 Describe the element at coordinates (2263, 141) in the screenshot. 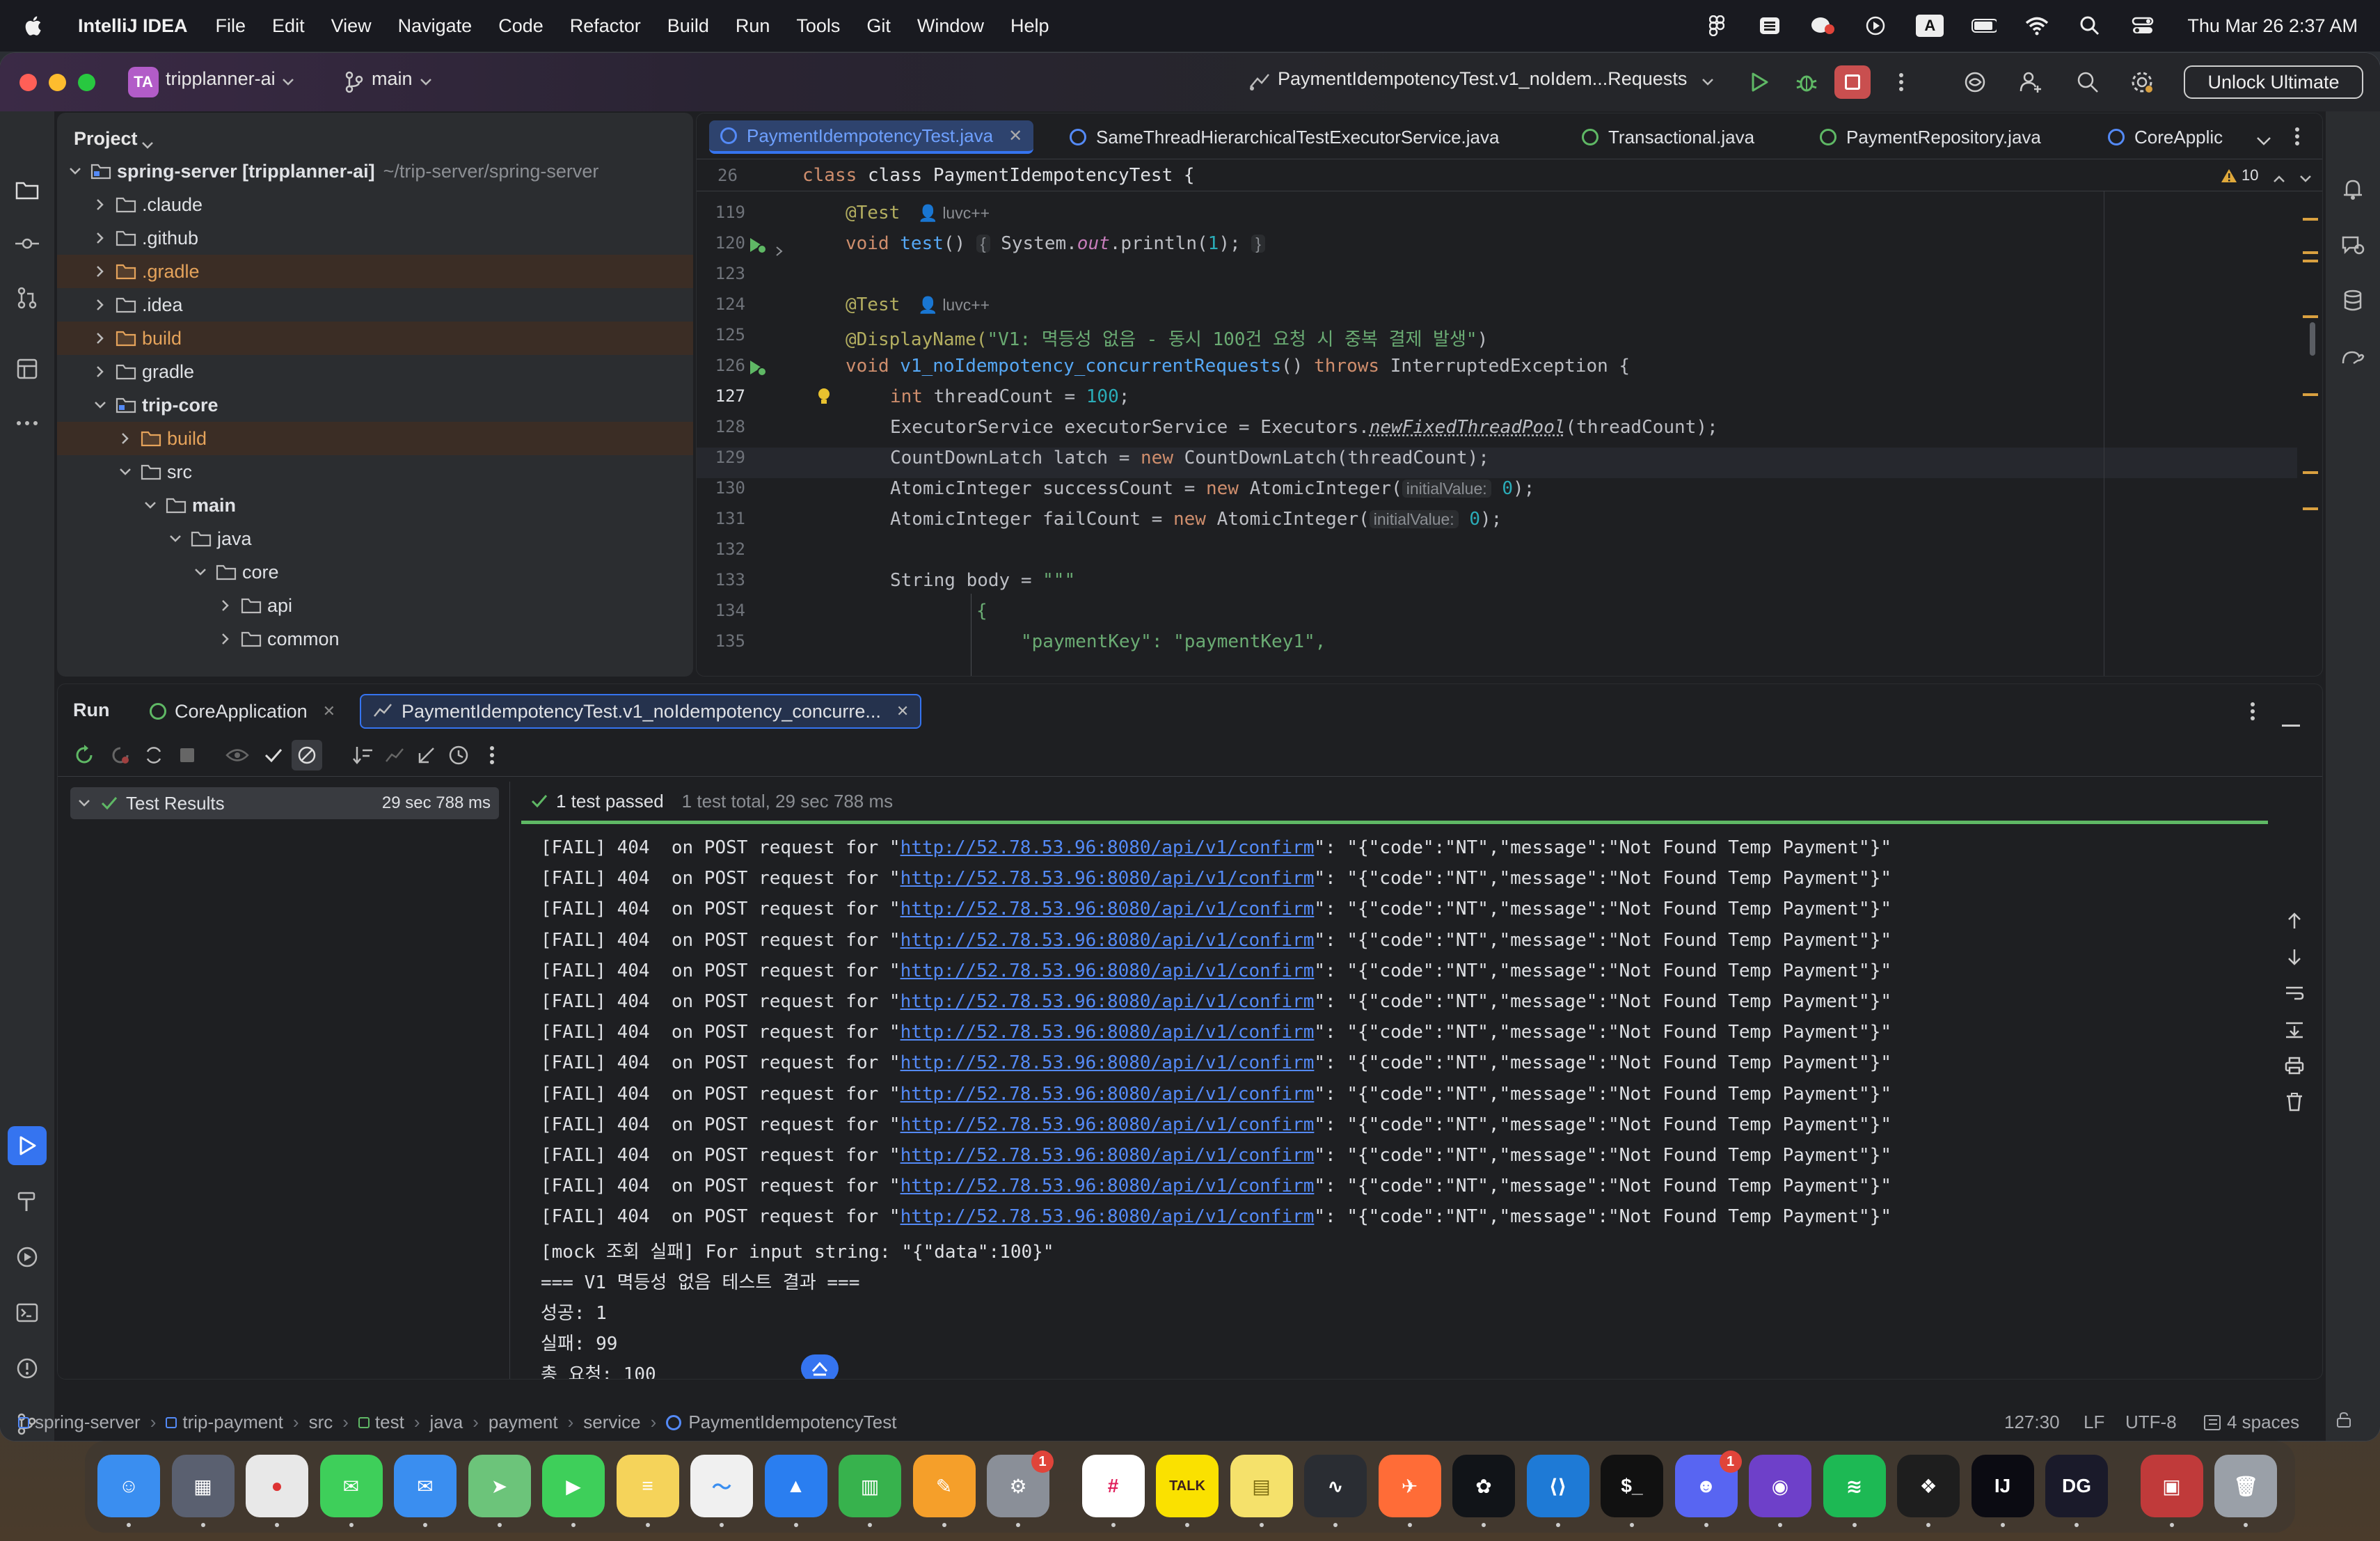

I see `tab-list-chevron-icon` at that location.